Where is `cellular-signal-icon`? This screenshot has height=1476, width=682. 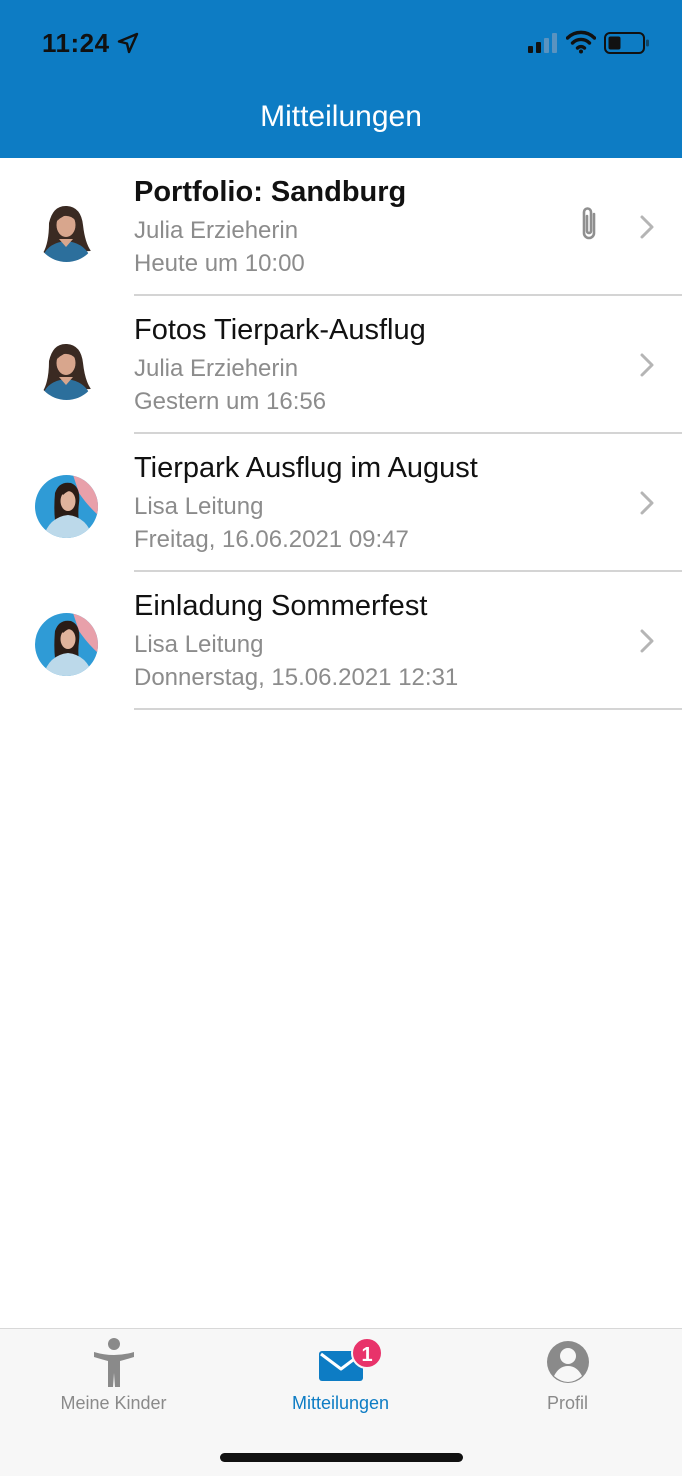
cellular-signal-icon is located at coordinates (542, 43).